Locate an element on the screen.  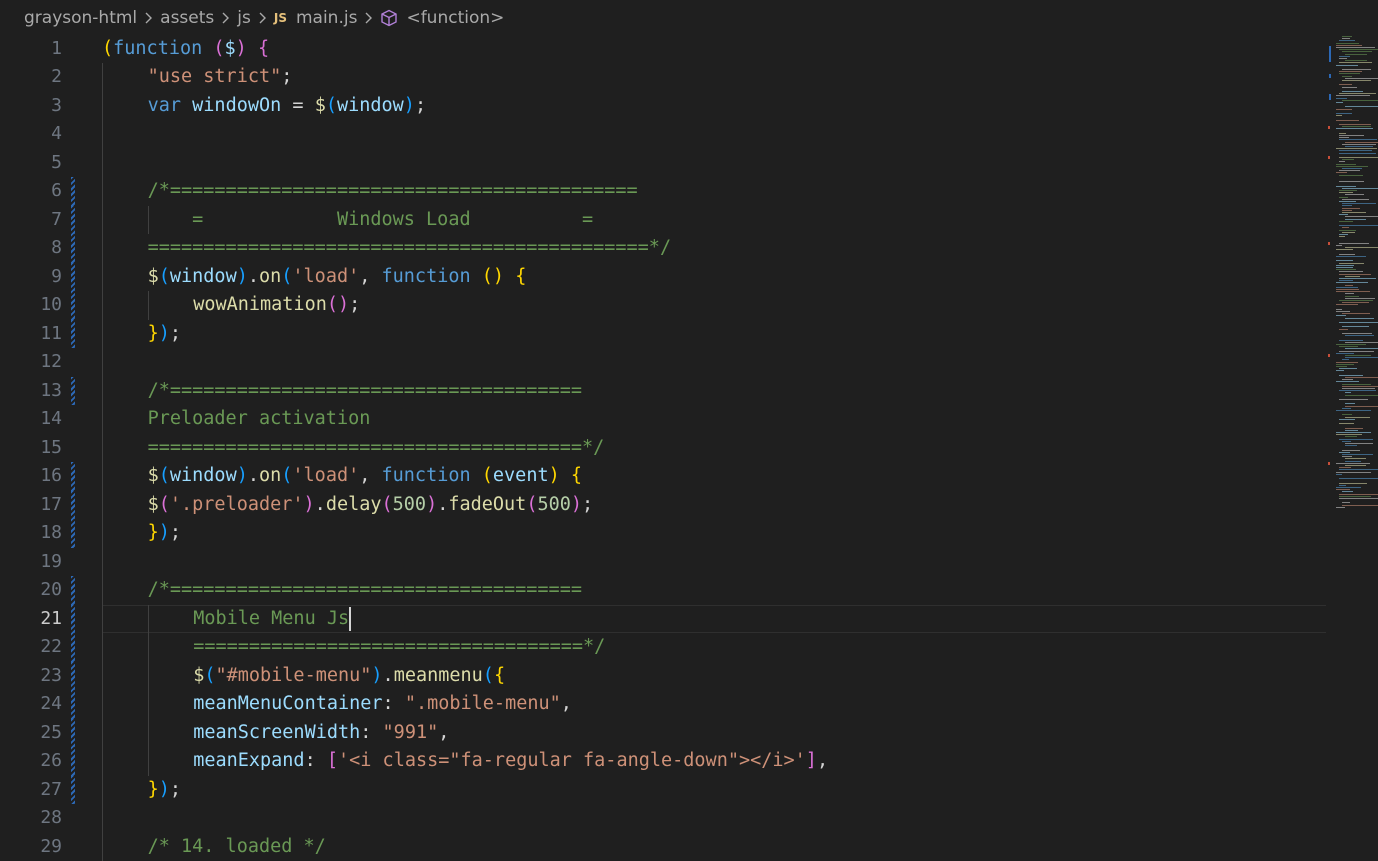
code-line: 19 is located at coordinates (664, 562).